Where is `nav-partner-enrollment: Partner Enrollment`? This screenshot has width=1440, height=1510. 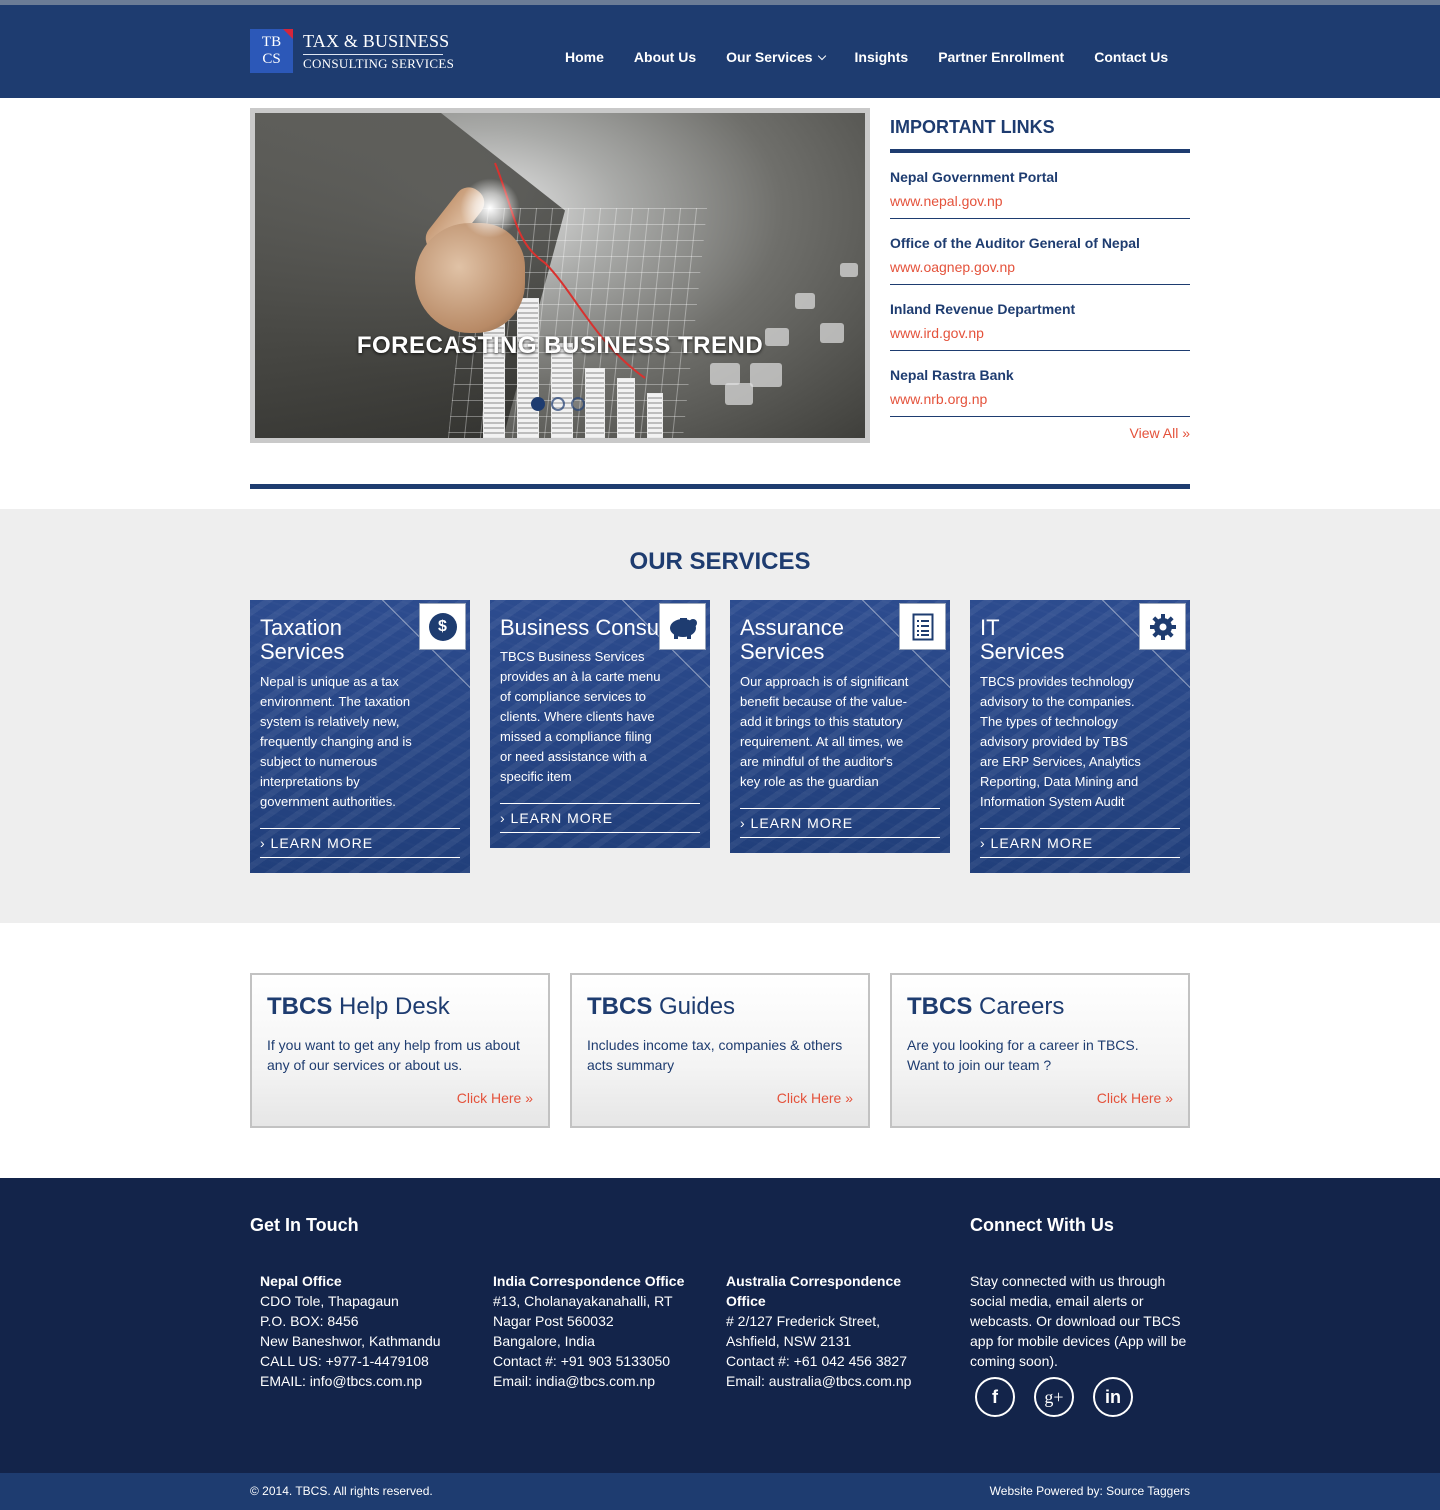 nav-partner-enrollment: Partner Enrollment is located at coordinates (1001, 57).